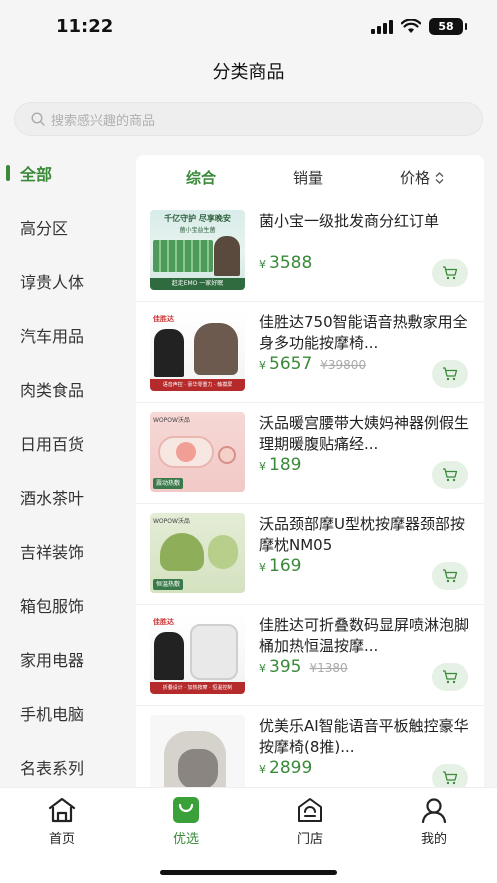  I want to click on product-chair-seat, so click(198, 768).